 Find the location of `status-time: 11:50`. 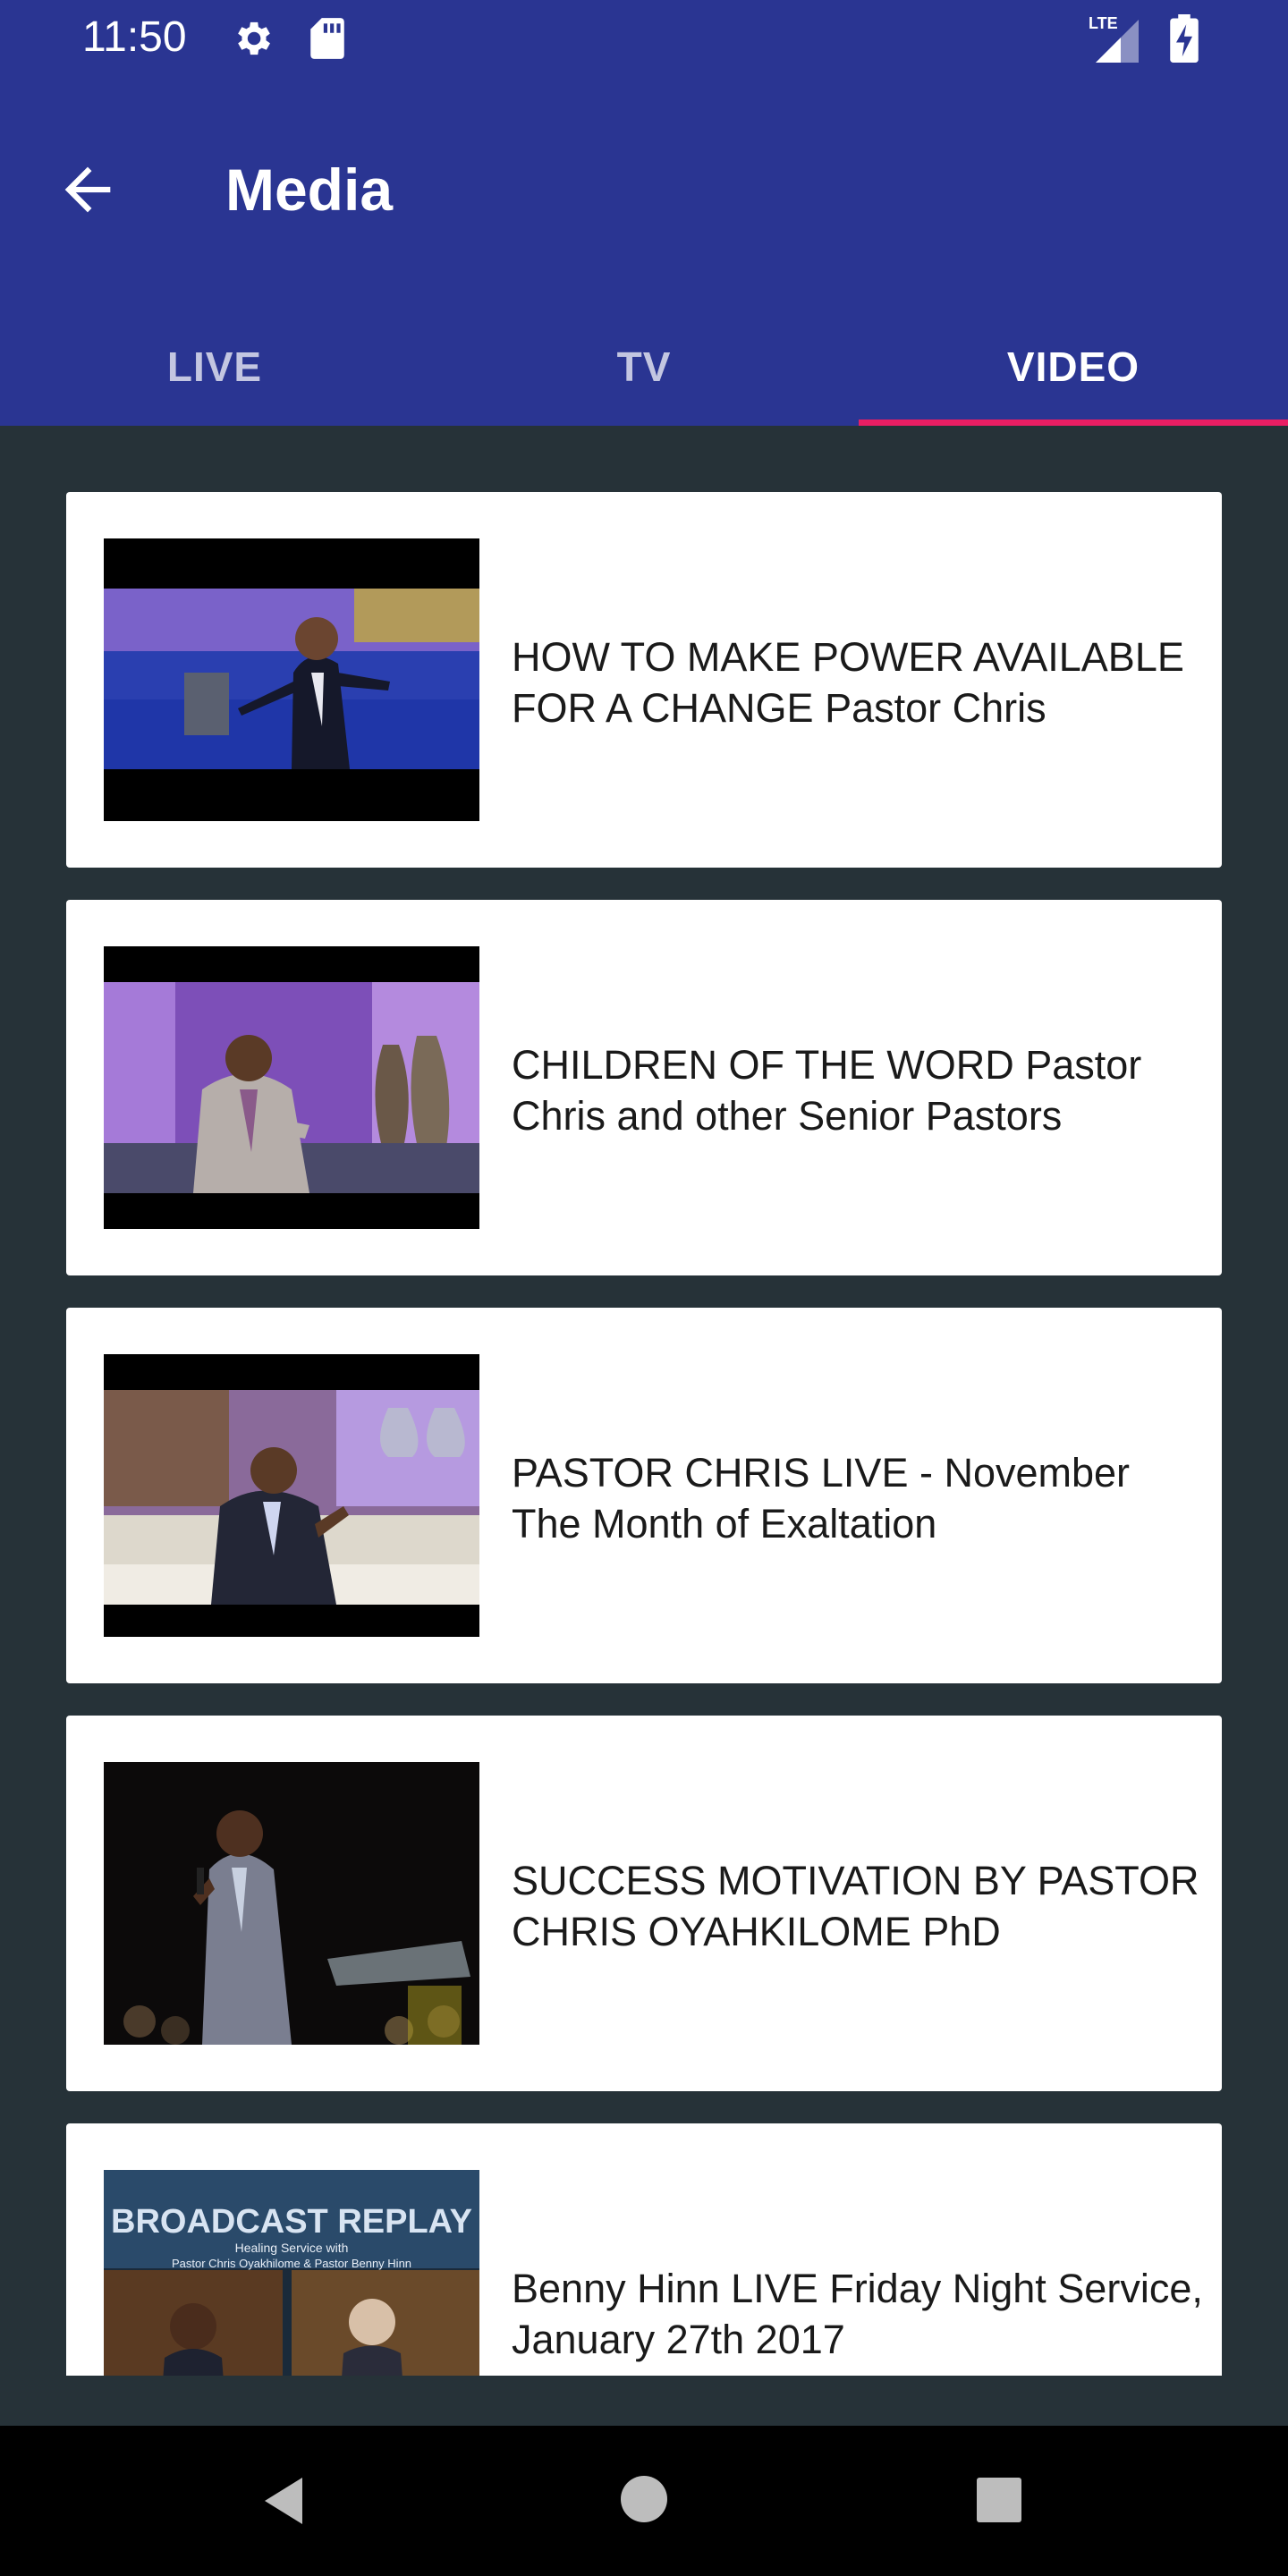

status-time: 11:50 is located at coordinates (134, 37).